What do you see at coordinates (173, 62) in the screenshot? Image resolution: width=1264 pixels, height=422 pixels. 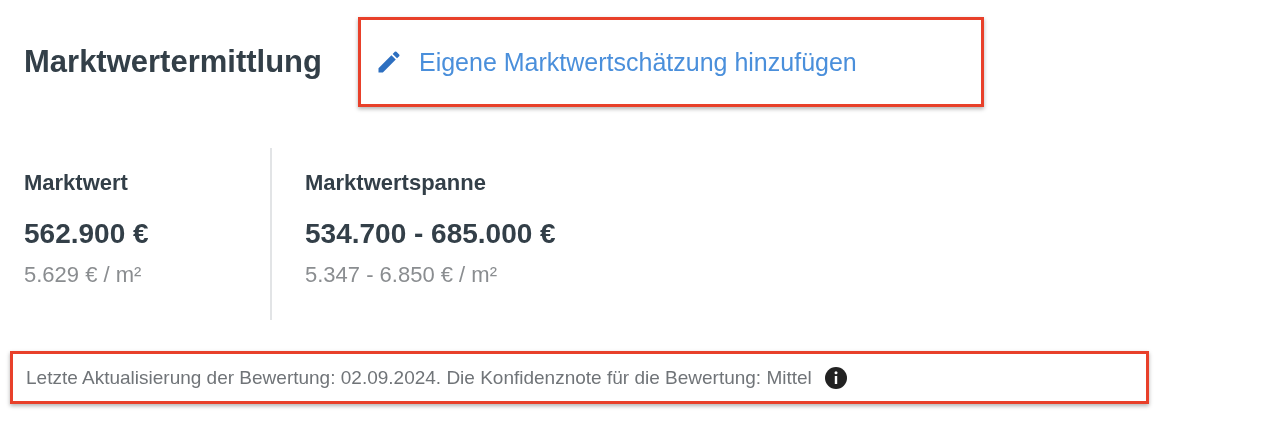 I see `section-title: Marktwertermittlung` at bounding box center [173, 62].